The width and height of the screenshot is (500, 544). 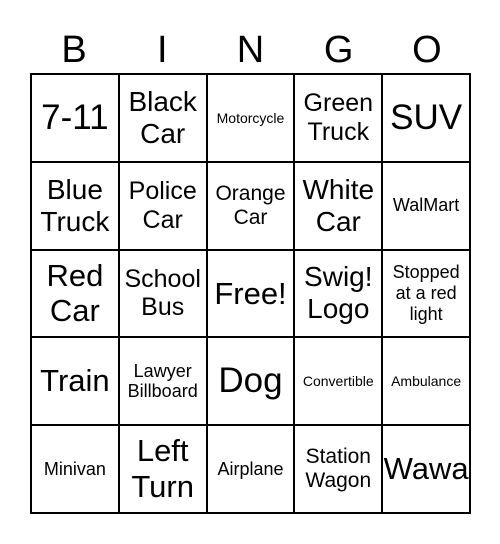 What do you see at coordinates (338, 381) in the screenshot?
I see `bingo-cell: Convertible` at bounding box center [338, 381].